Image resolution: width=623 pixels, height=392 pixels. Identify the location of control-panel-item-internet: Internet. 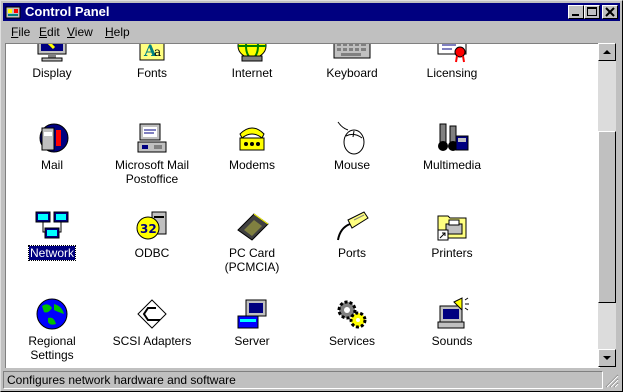
(252, 62).